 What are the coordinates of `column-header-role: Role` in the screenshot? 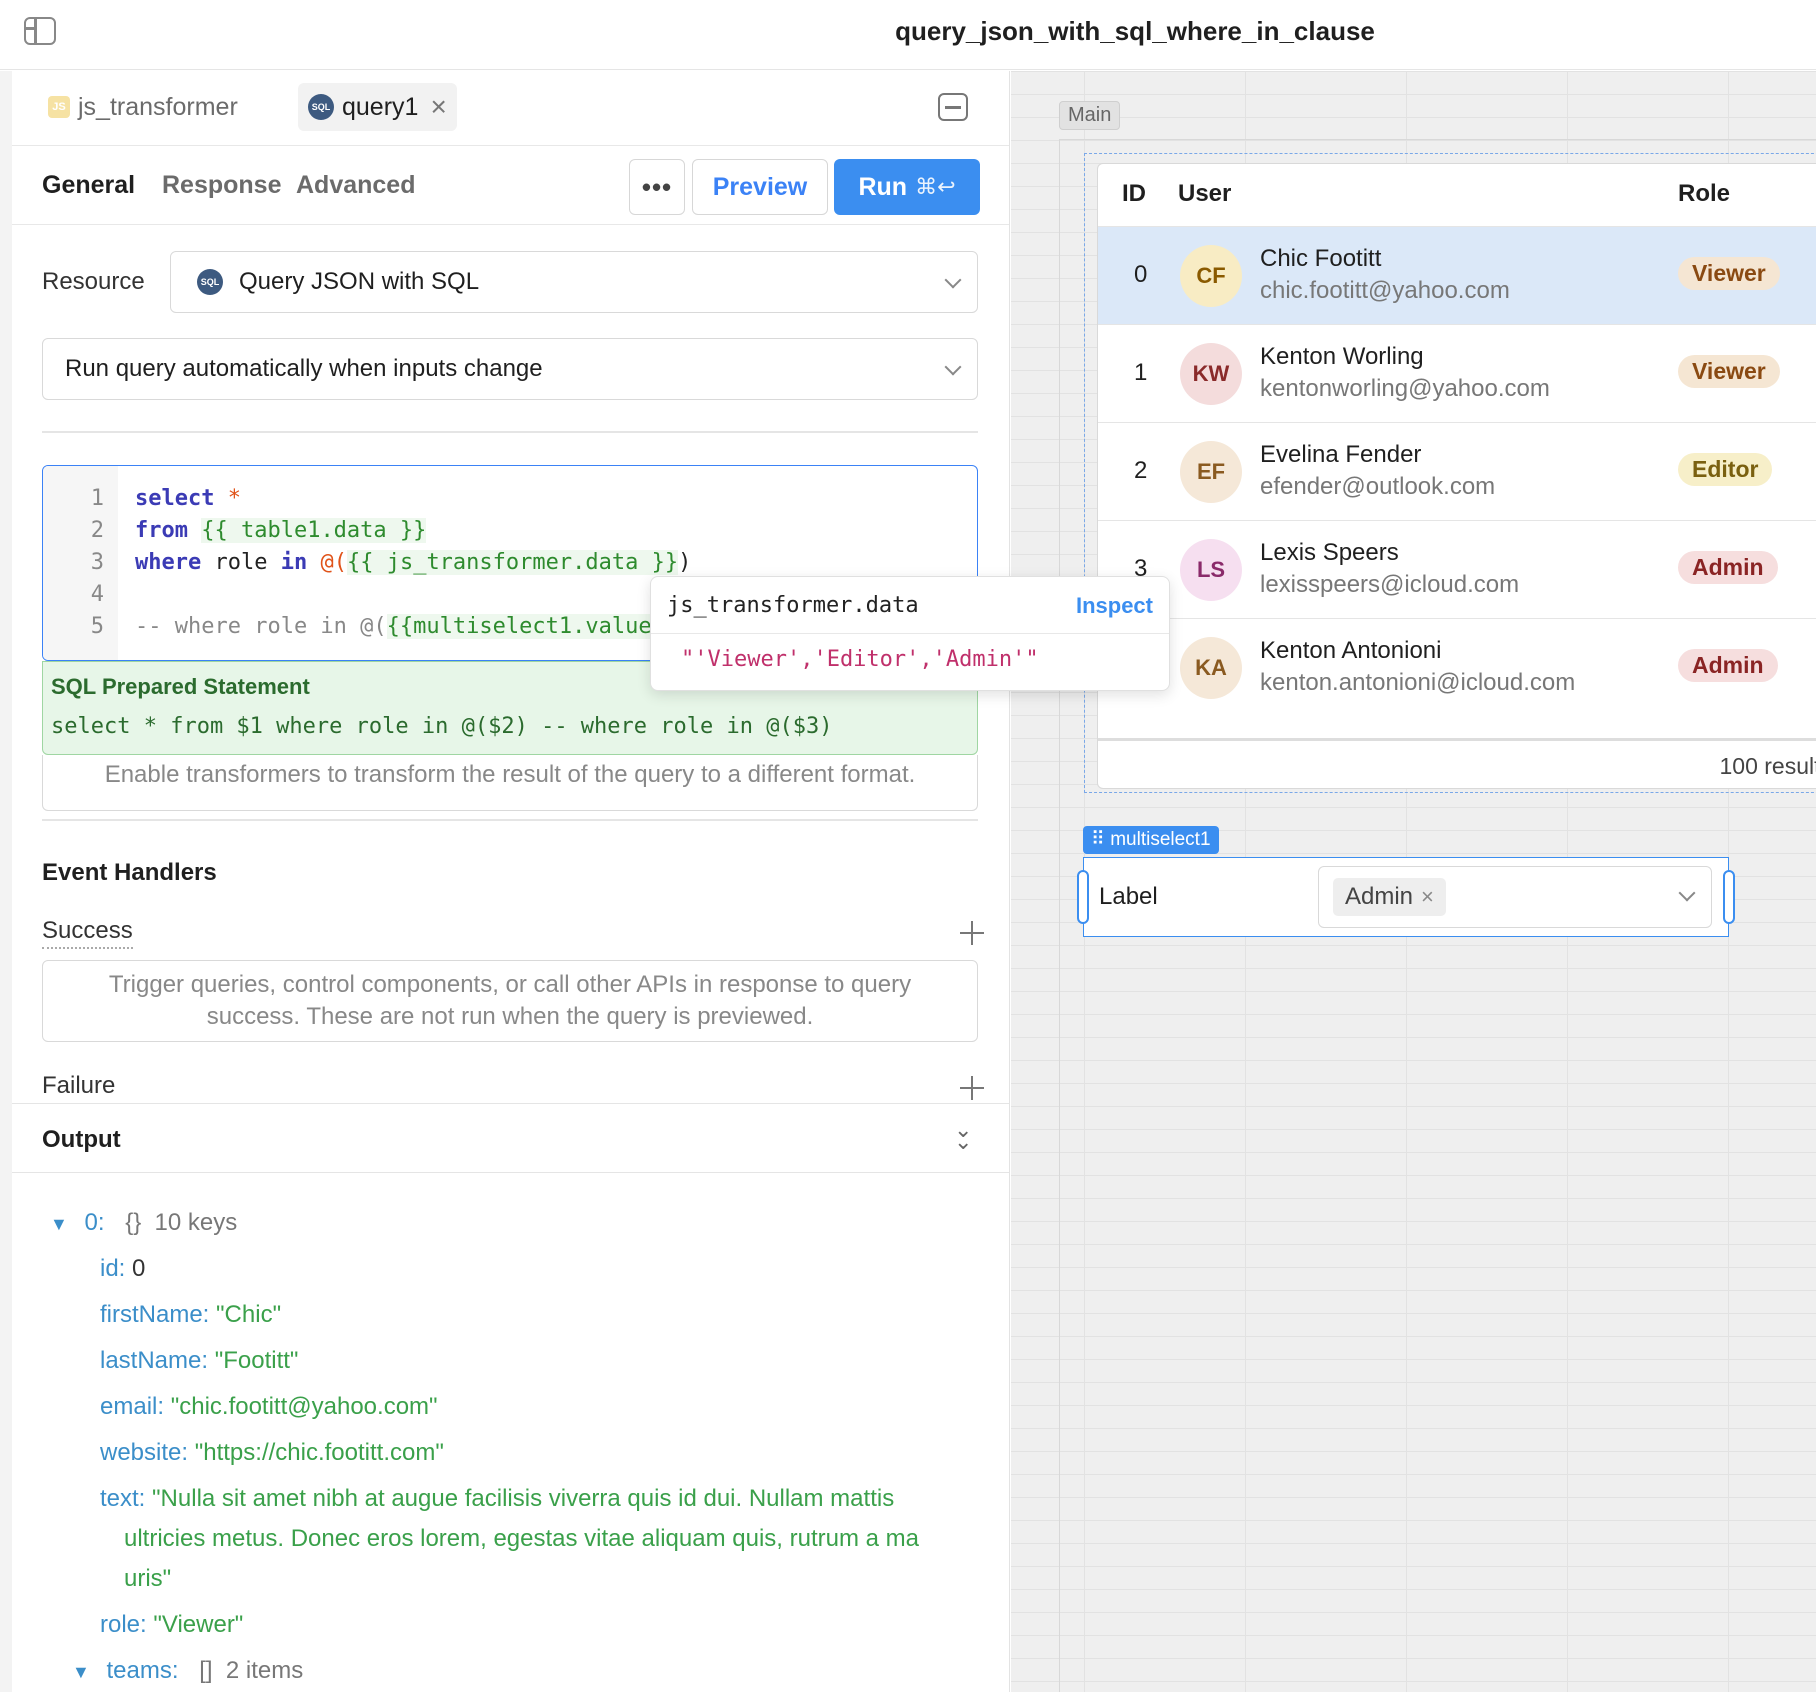 It's located at (1704, 194).